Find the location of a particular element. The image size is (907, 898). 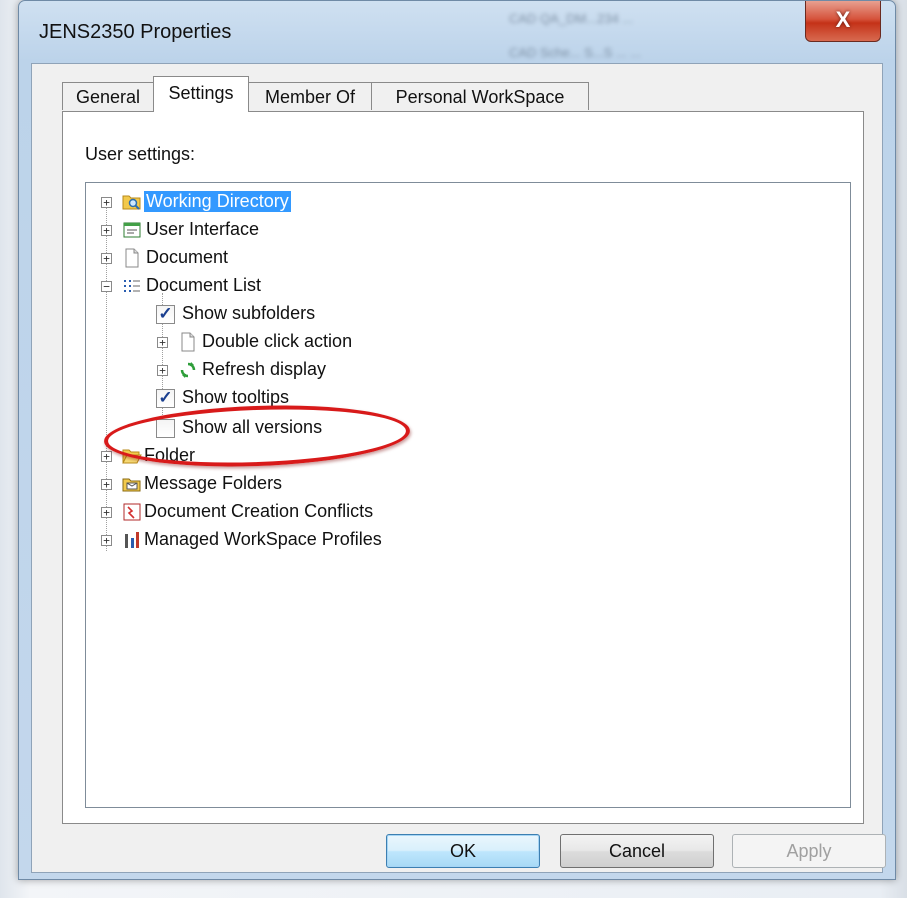

tree-item-show-tooltips: ✓ Show tooltips is located at coordinates (466, 398).